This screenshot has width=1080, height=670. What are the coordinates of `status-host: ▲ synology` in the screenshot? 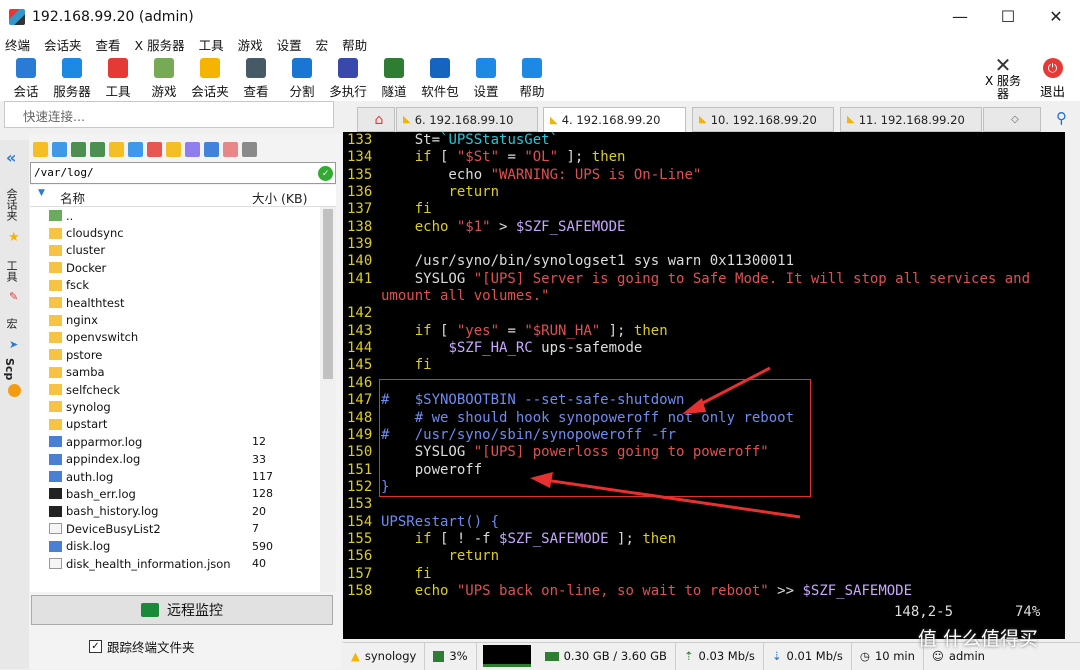 It's located at (384, 656).